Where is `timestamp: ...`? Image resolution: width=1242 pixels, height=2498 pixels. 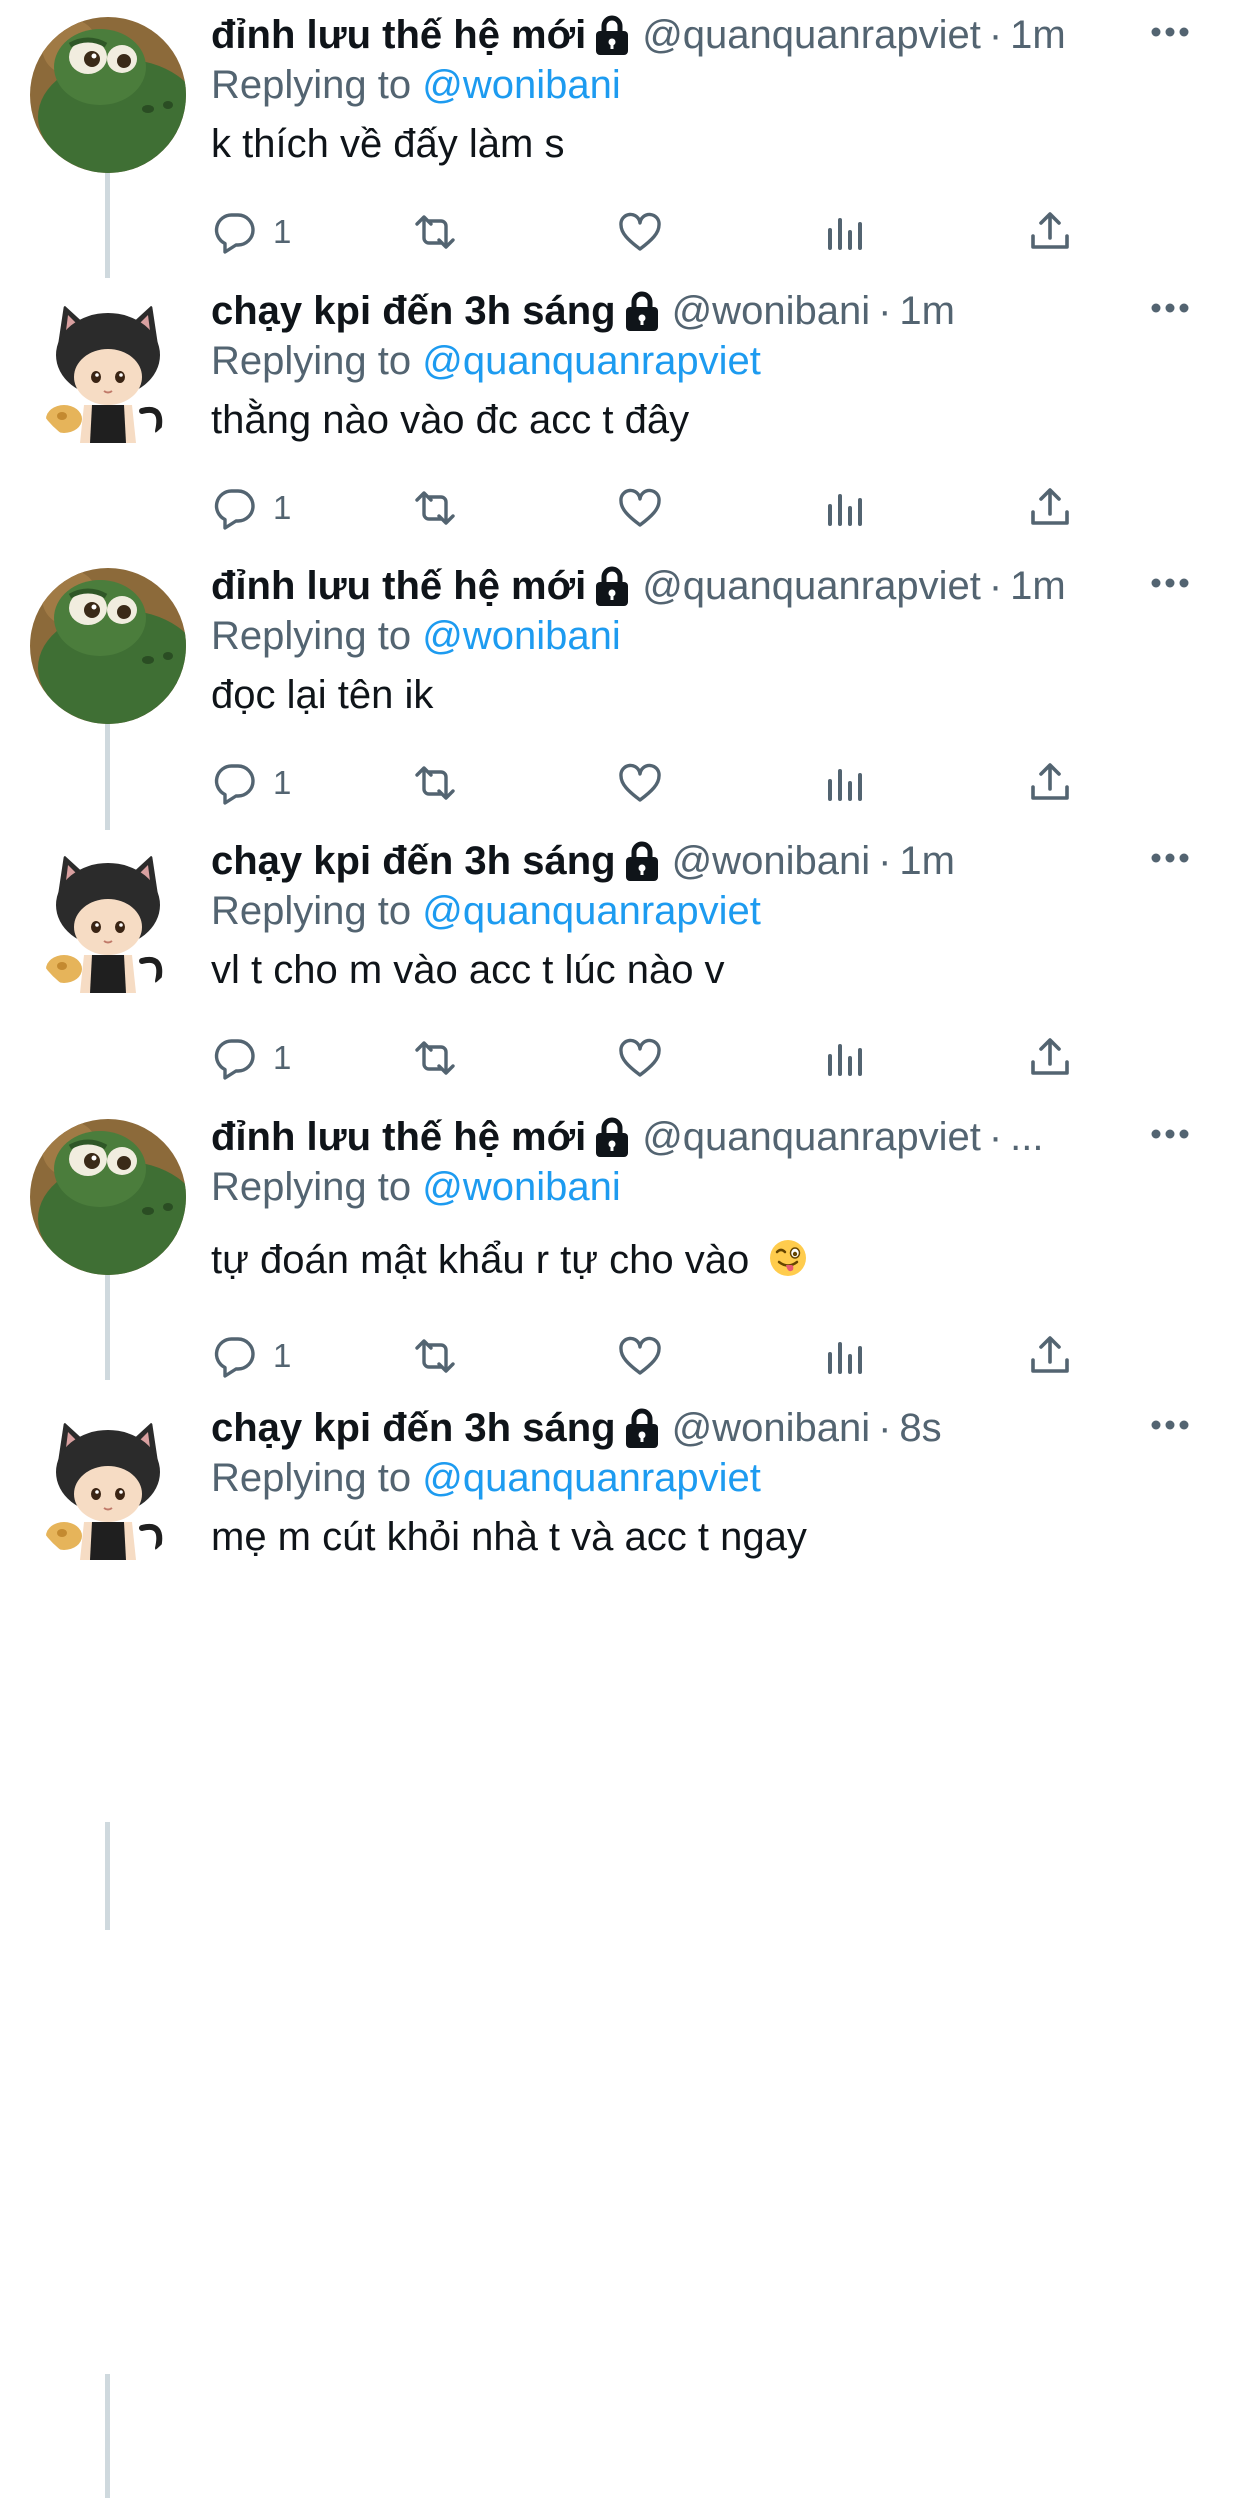 timestamp: ... is located at coordinates (1026, 1137).